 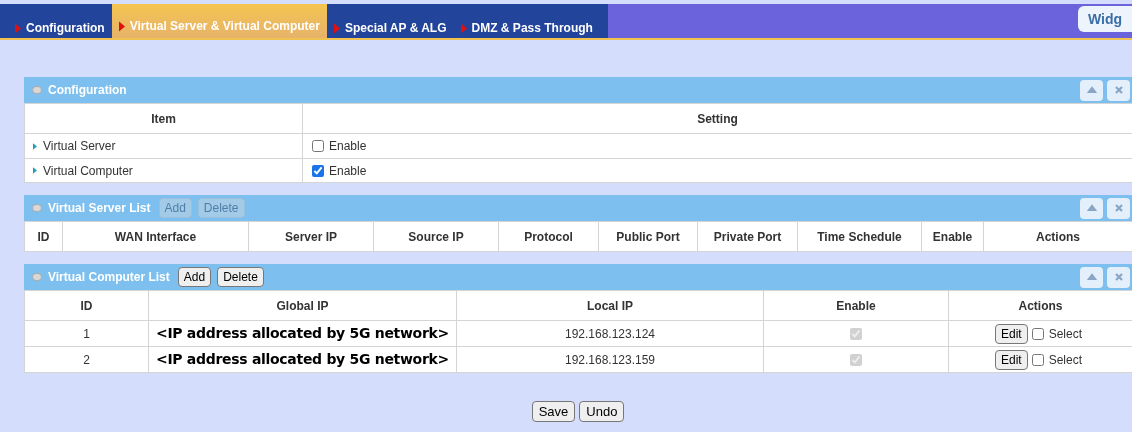 What do you see at coordinates (194, 277) in the screenshot?
I see `header-button: Add` at bounding box center [194, 277].